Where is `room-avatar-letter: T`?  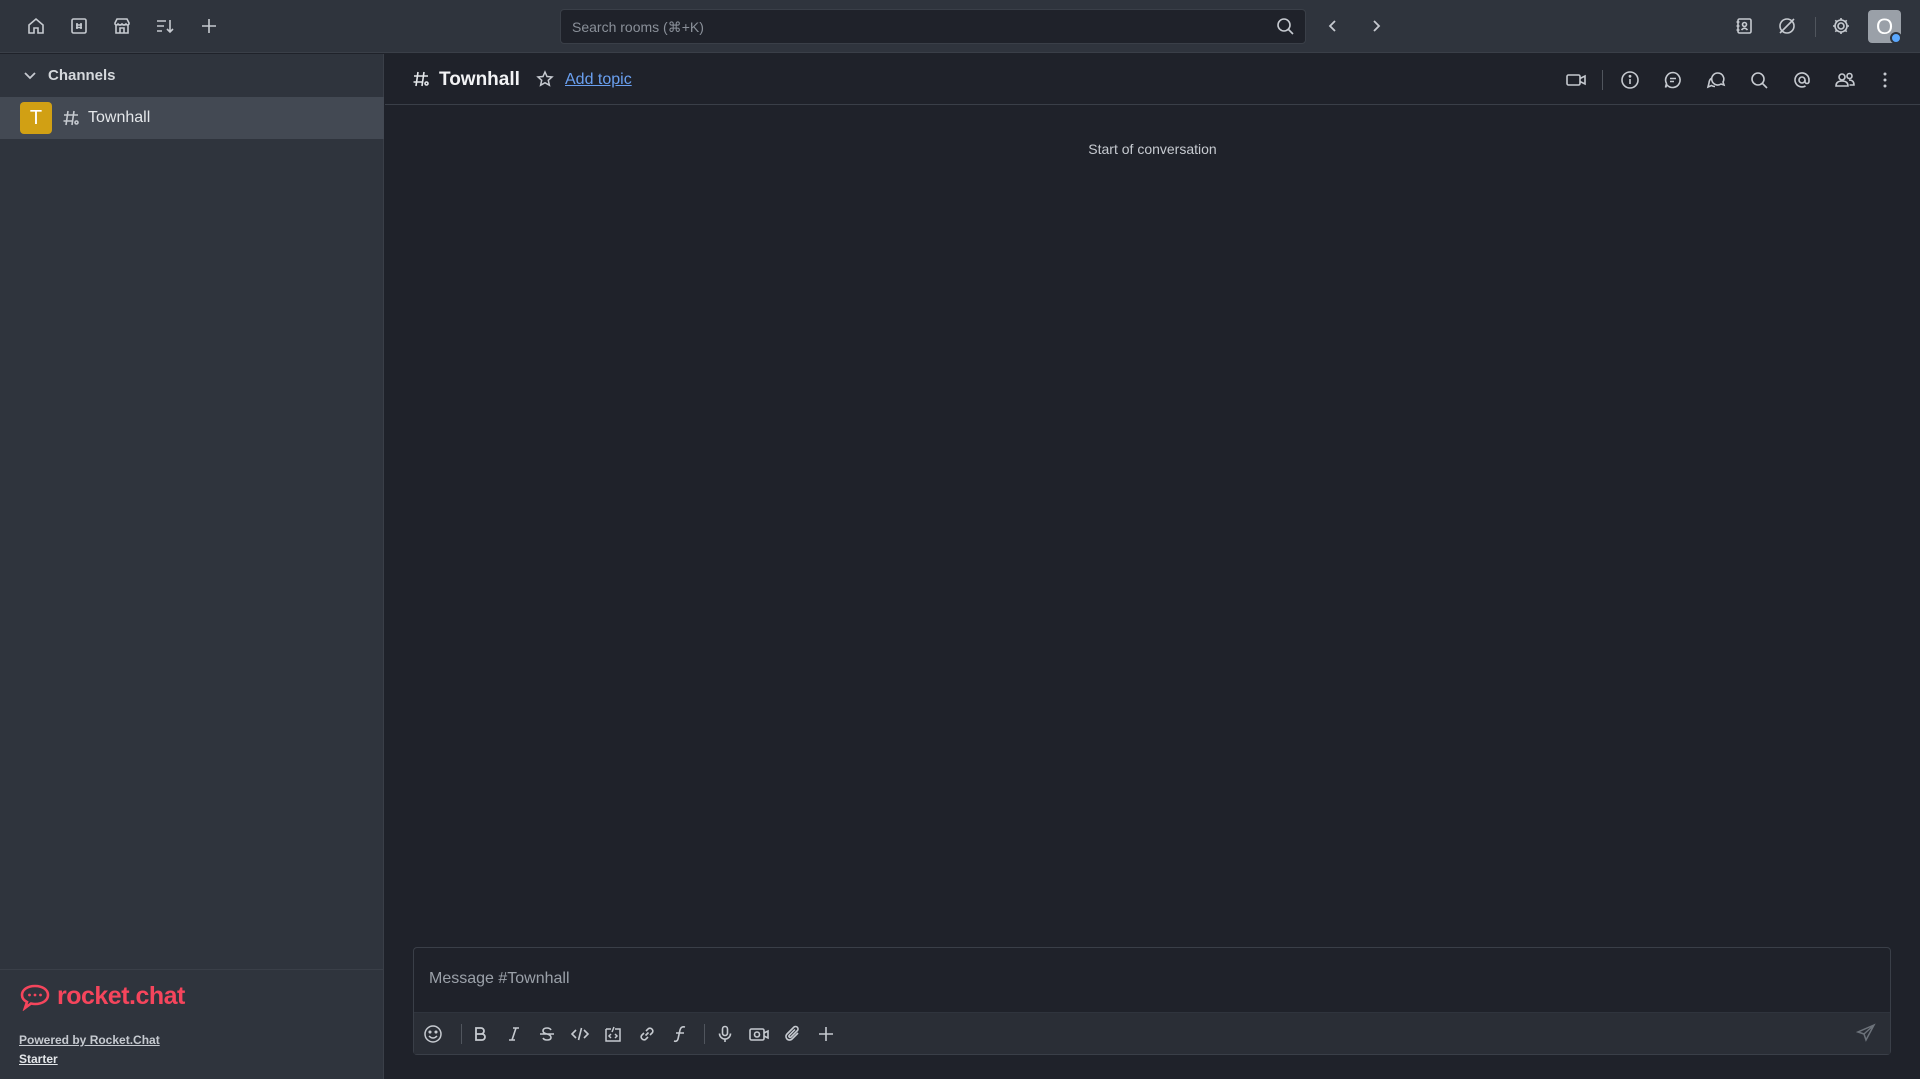 room-avatar-letter: T is located at coordinates (36, 117).